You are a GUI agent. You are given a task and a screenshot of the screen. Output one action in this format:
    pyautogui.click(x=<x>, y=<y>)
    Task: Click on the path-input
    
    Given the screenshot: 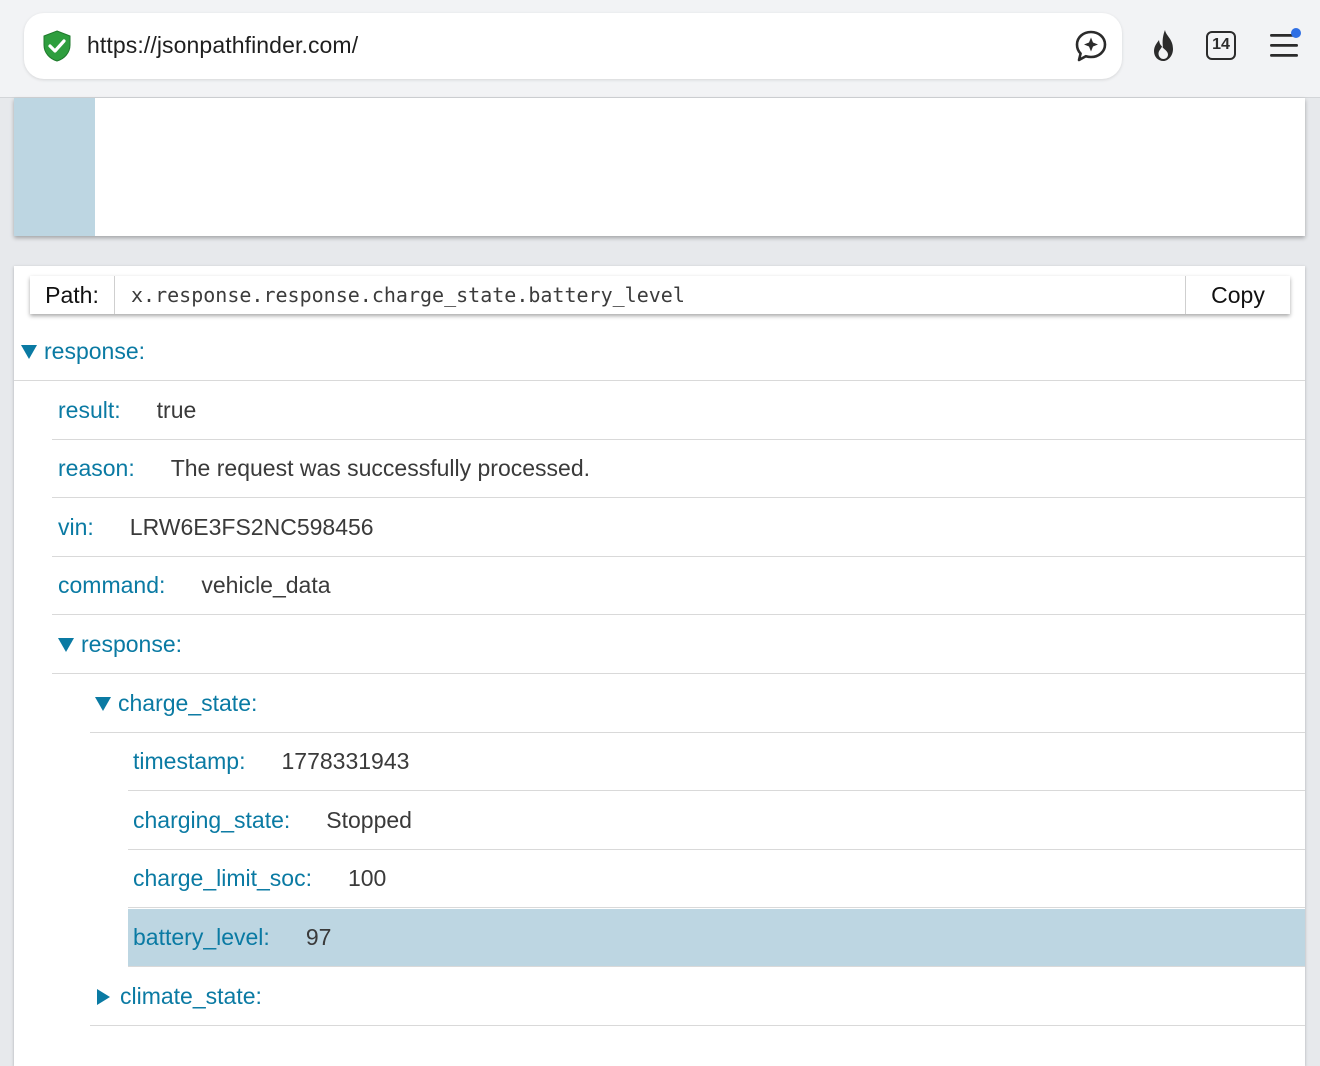 What is the action you would take?
    pyautogui.click(x=650, y=295)
    